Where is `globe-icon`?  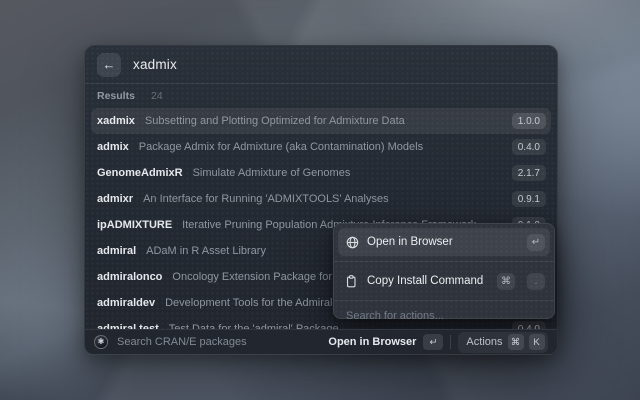
globe-icon is located at coordinates (352, 242).